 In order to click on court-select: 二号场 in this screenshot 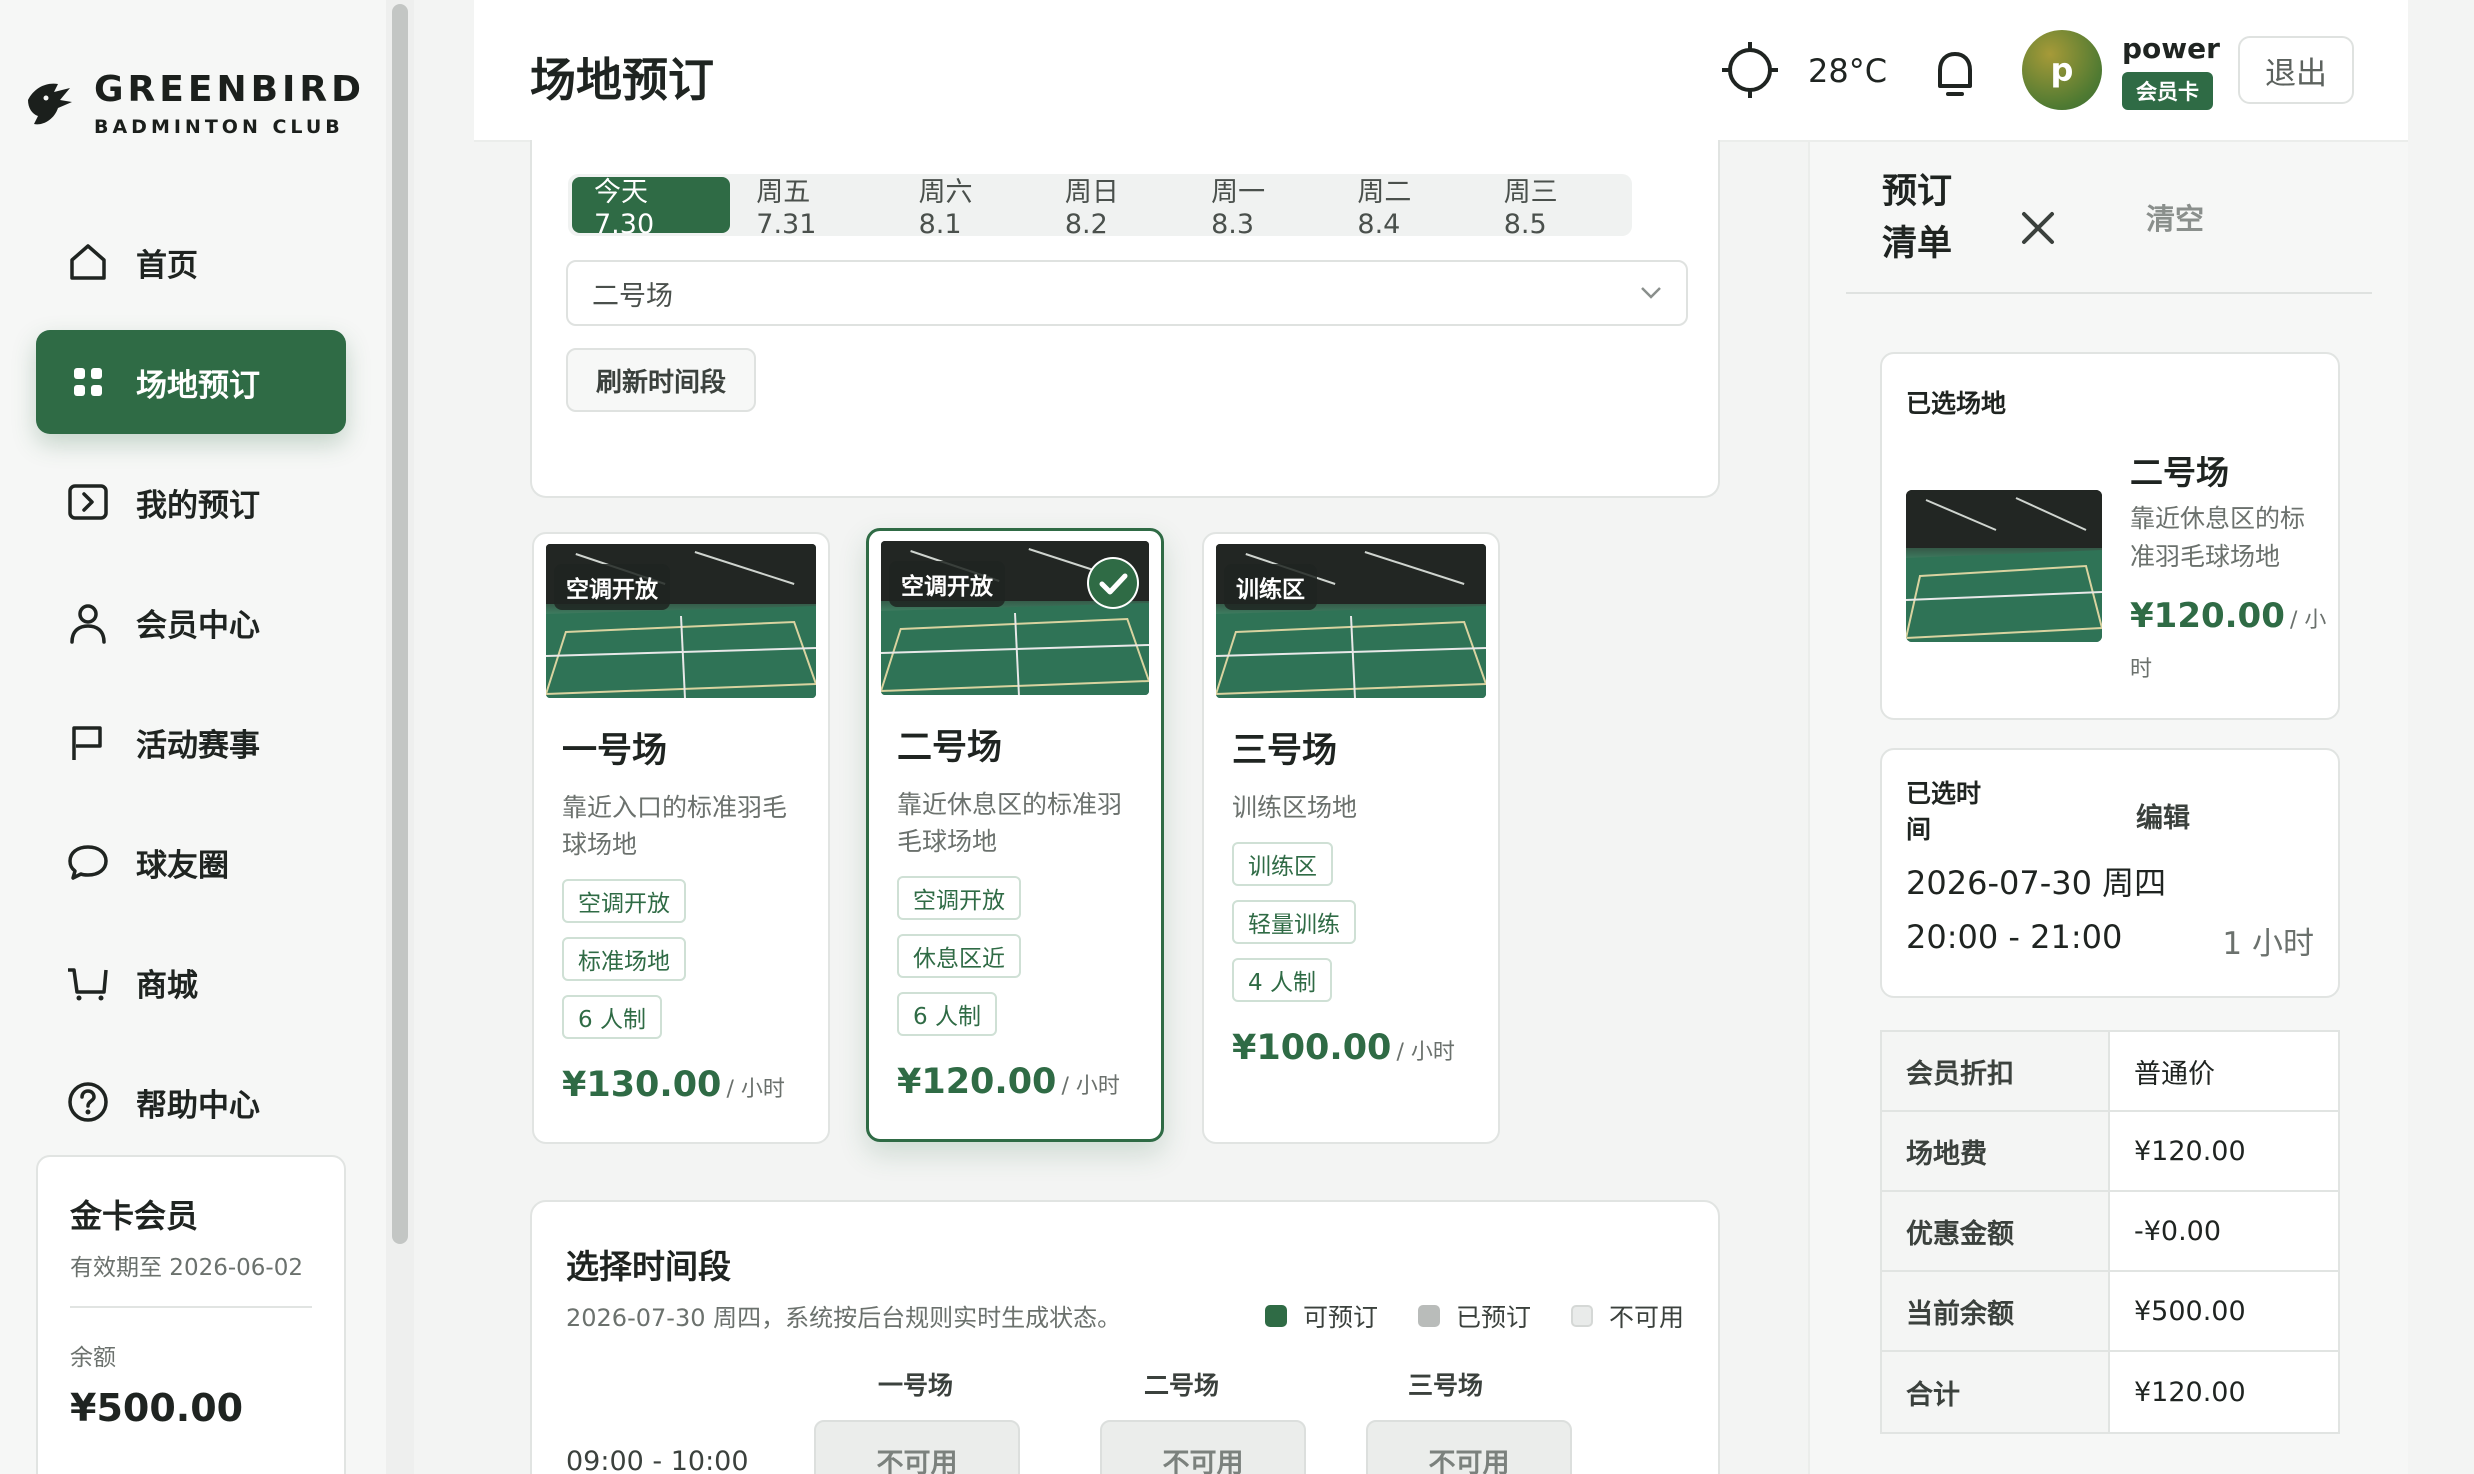, I will do `click(1127, 293)`.